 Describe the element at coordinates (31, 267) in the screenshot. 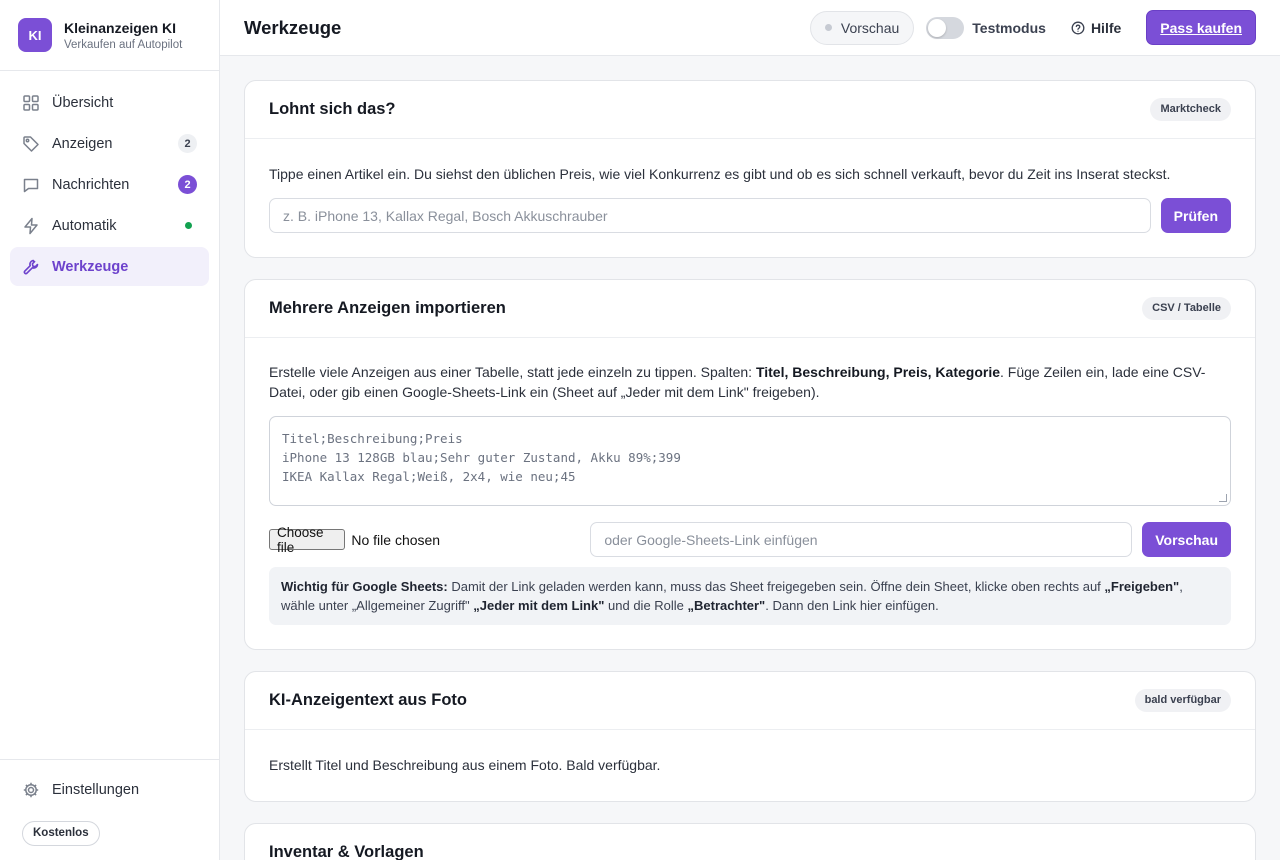

I see `wrench-icon` at that location.